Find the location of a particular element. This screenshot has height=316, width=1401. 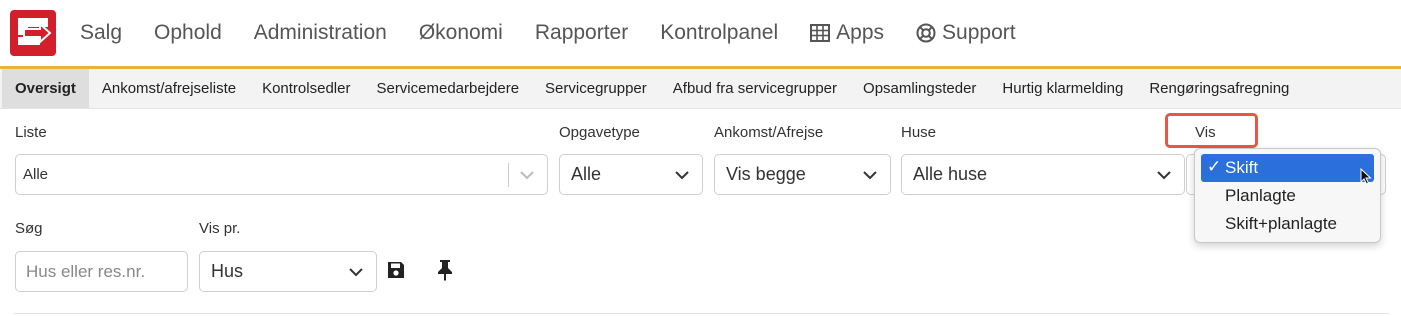

liste-value: Alle is located at coordinates (36, 174).